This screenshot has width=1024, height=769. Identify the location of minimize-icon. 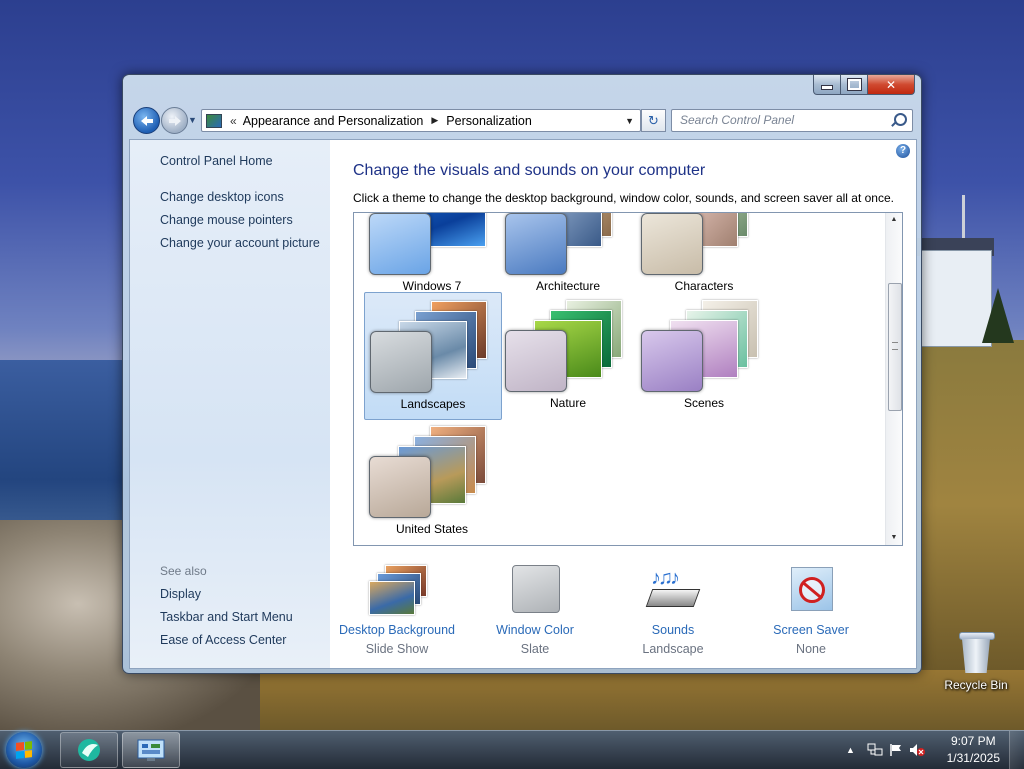
(827, 87).